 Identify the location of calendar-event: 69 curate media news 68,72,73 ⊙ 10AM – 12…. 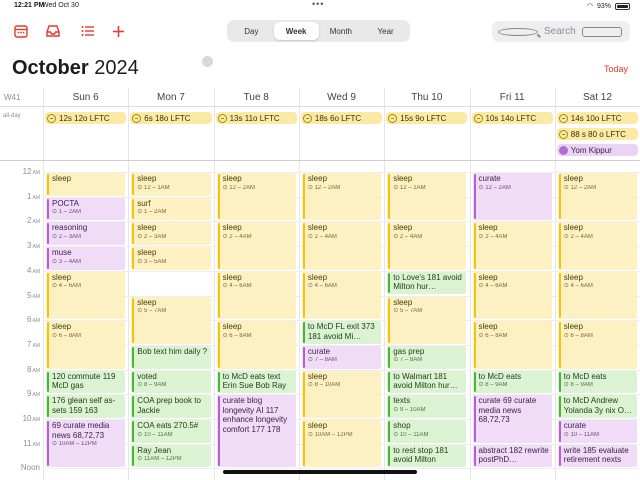
(86, 444).